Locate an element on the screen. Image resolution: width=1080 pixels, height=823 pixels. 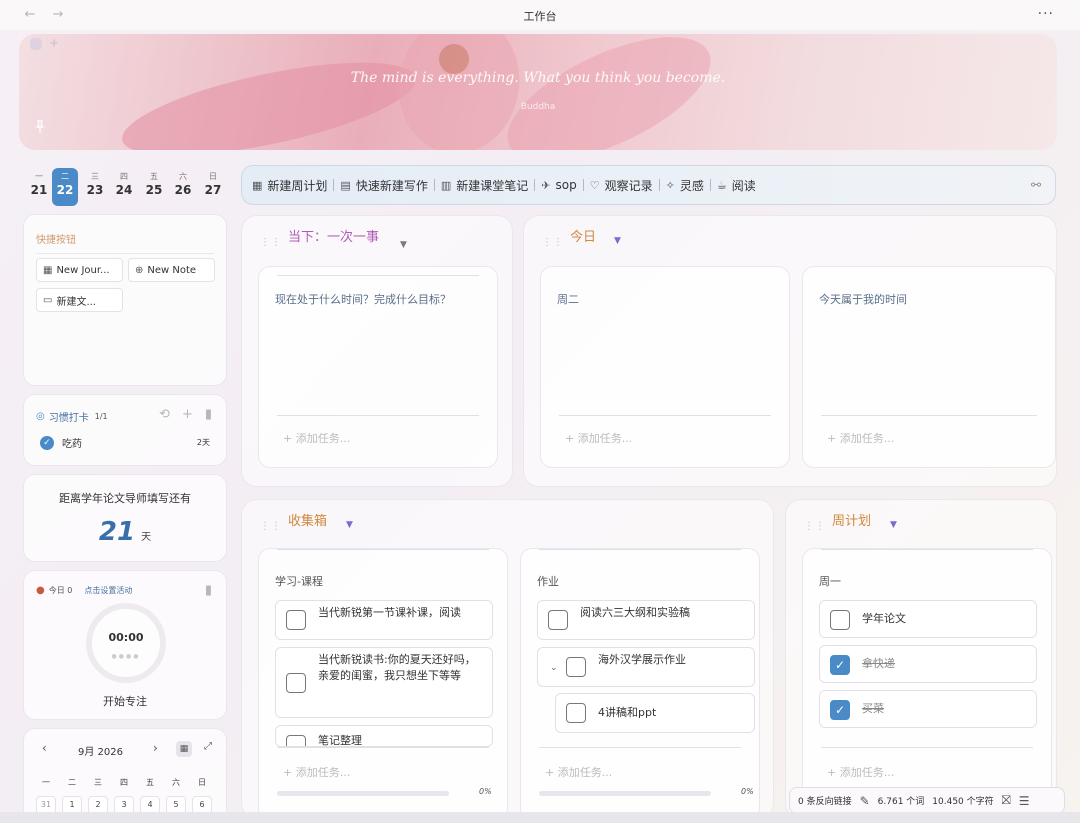
observation-record-button: ♡ 观察记录 is located at coordinates (621, 185).